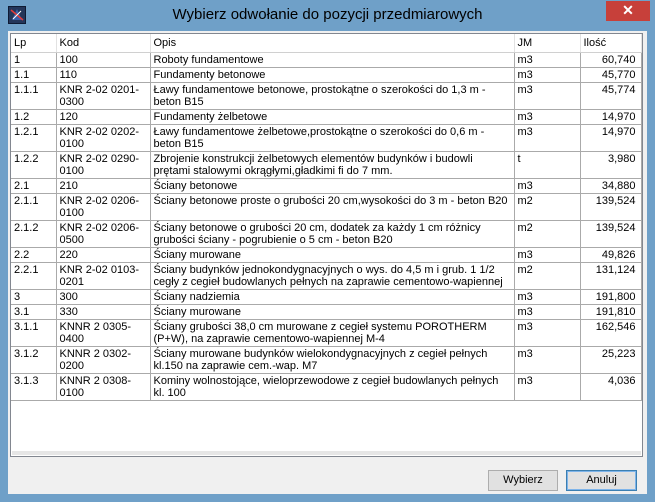 The image size is (655, 502). I want to click on close-icon: ✕, so click(628, 11).